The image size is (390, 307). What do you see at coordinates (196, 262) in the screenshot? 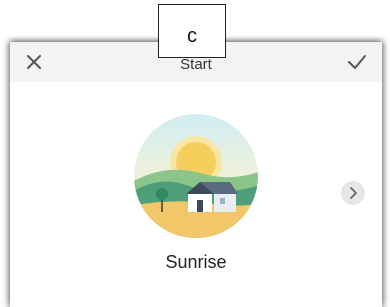
I see `theme-name: Sunrise` at bounding box center [196, 262].